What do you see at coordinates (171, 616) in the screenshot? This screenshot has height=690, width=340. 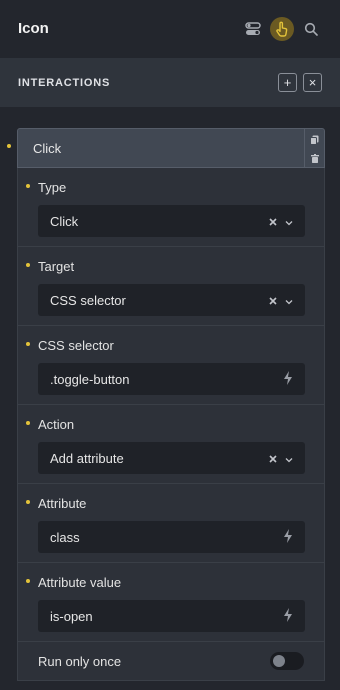 I see `attribute-value-input: is-open` at bounding box center [171, 616].